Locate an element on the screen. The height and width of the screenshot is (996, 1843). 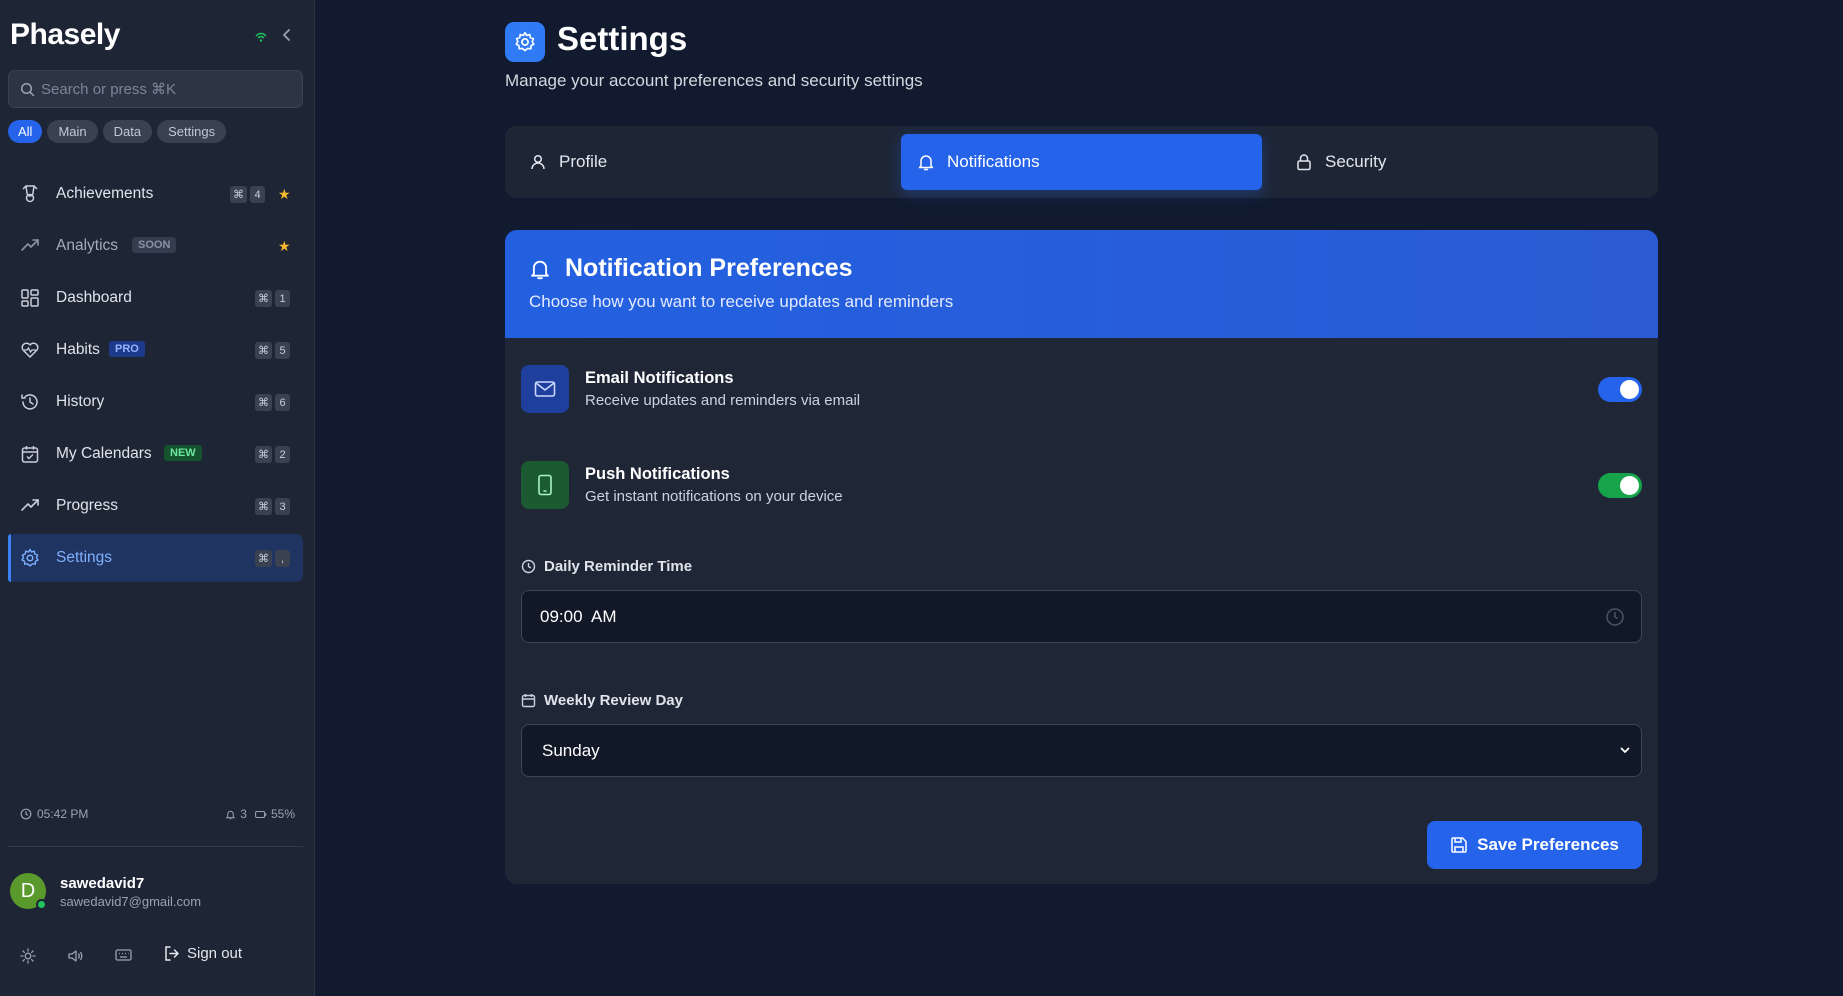
search-box is located at coordinates (155, 89).